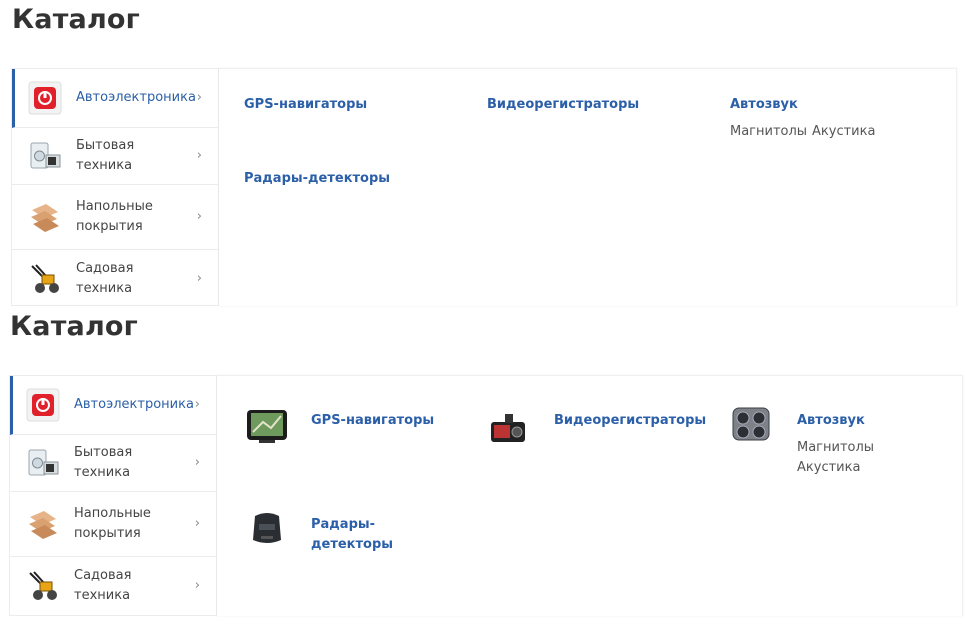 The image size is (966, 634). What do you see at coordinates (509, 428) in the screenshot?
I see `dashcam-icon` at bounding box center [509, 428].